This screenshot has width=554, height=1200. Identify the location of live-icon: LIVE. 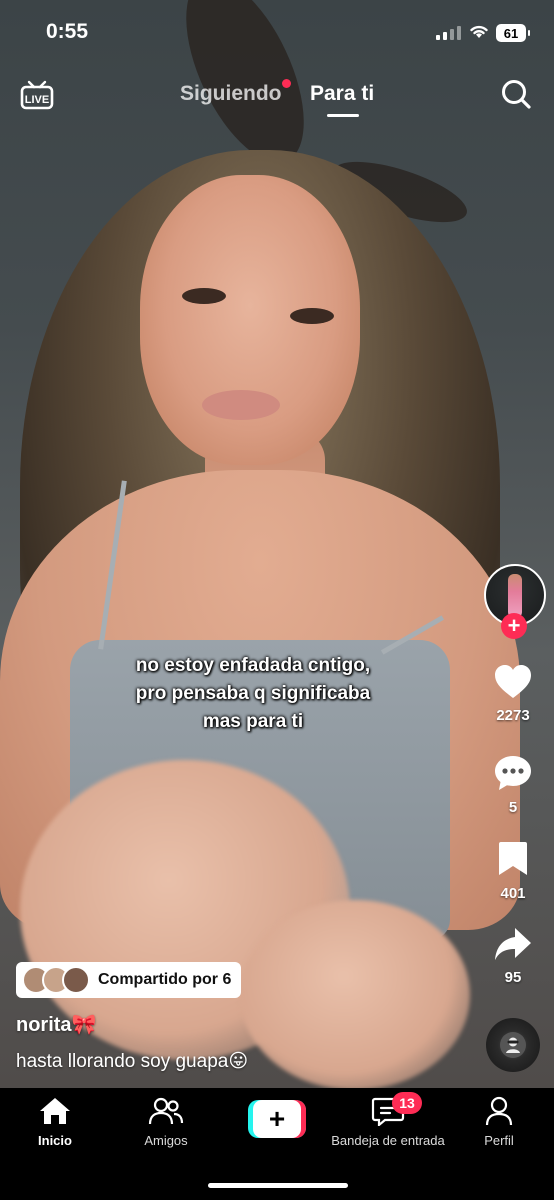
(37, 94).